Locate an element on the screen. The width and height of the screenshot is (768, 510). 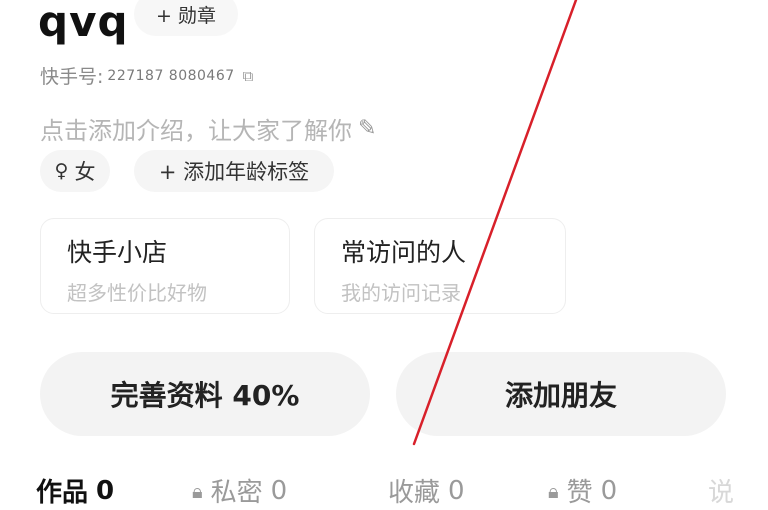
tab-works: 作品 0 is located at coordinates (75, 490).